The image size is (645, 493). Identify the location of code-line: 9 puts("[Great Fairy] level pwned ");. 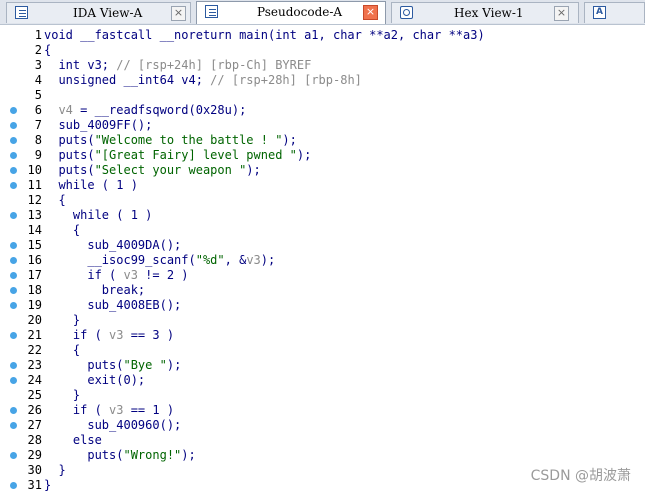
(322, 155).